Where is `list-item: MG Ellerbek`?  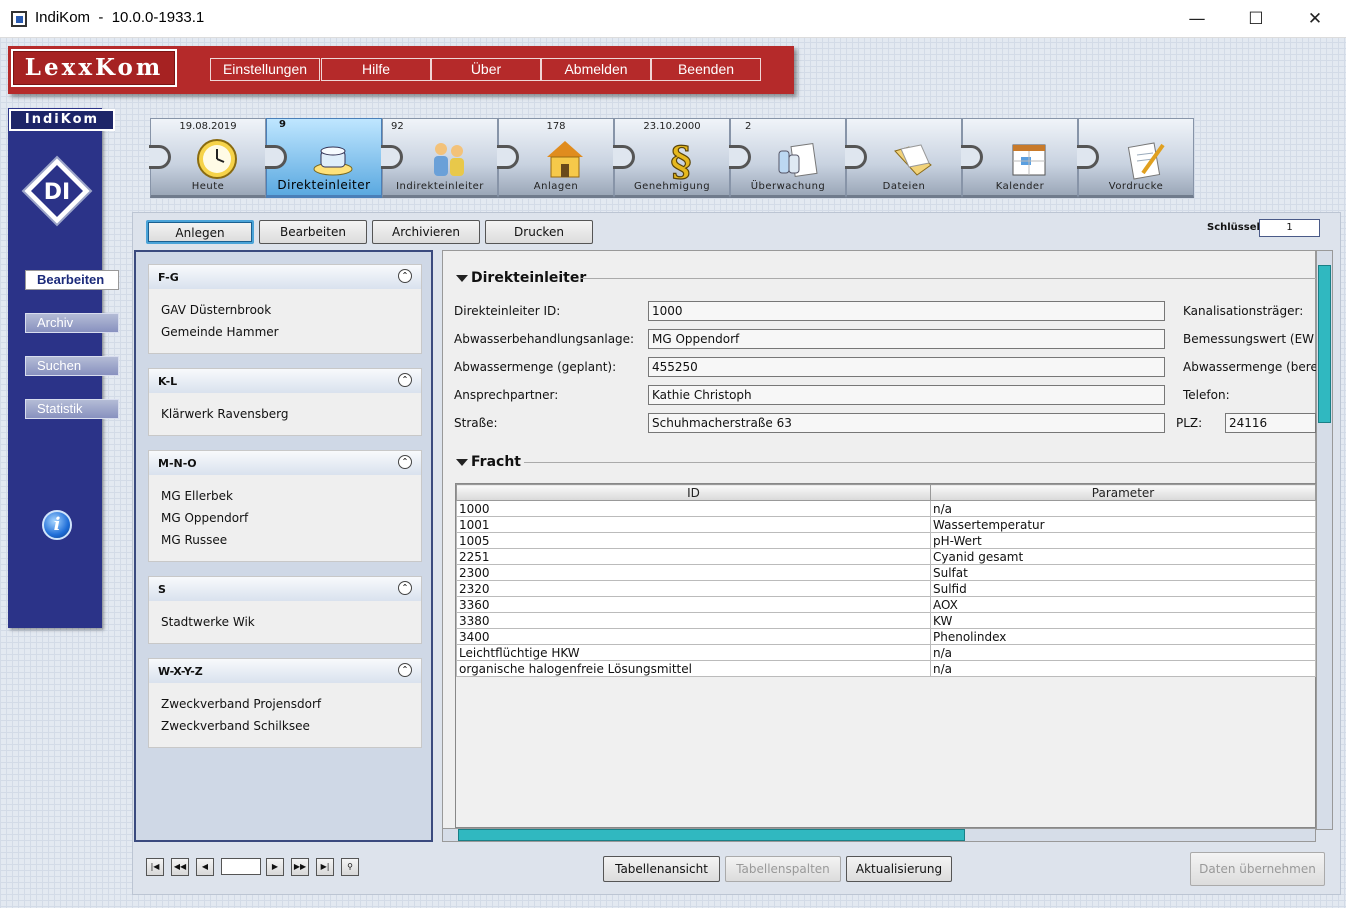
list-item: MG Ellerbek is located at coordinates (197, 496).